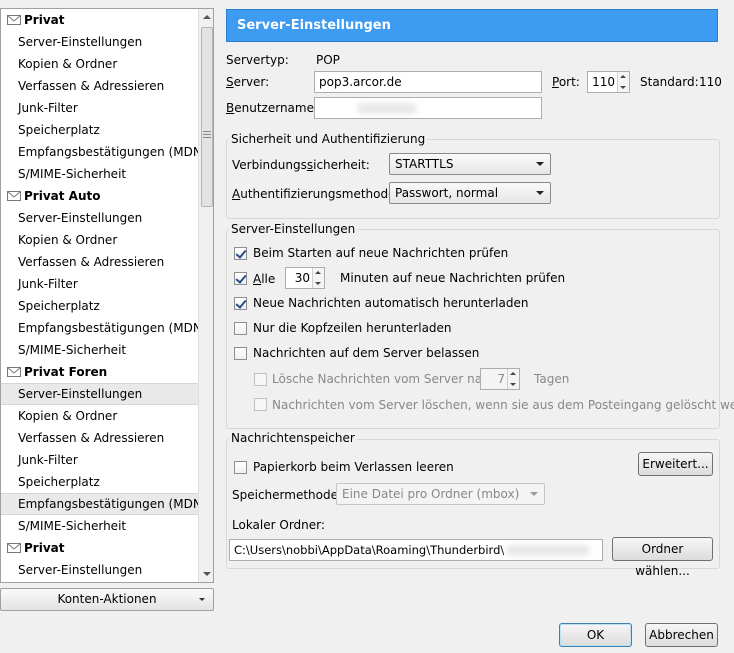 The image size is (734, 653). I want to click on connection-security-select: STARTTLS, so click(470, 164).